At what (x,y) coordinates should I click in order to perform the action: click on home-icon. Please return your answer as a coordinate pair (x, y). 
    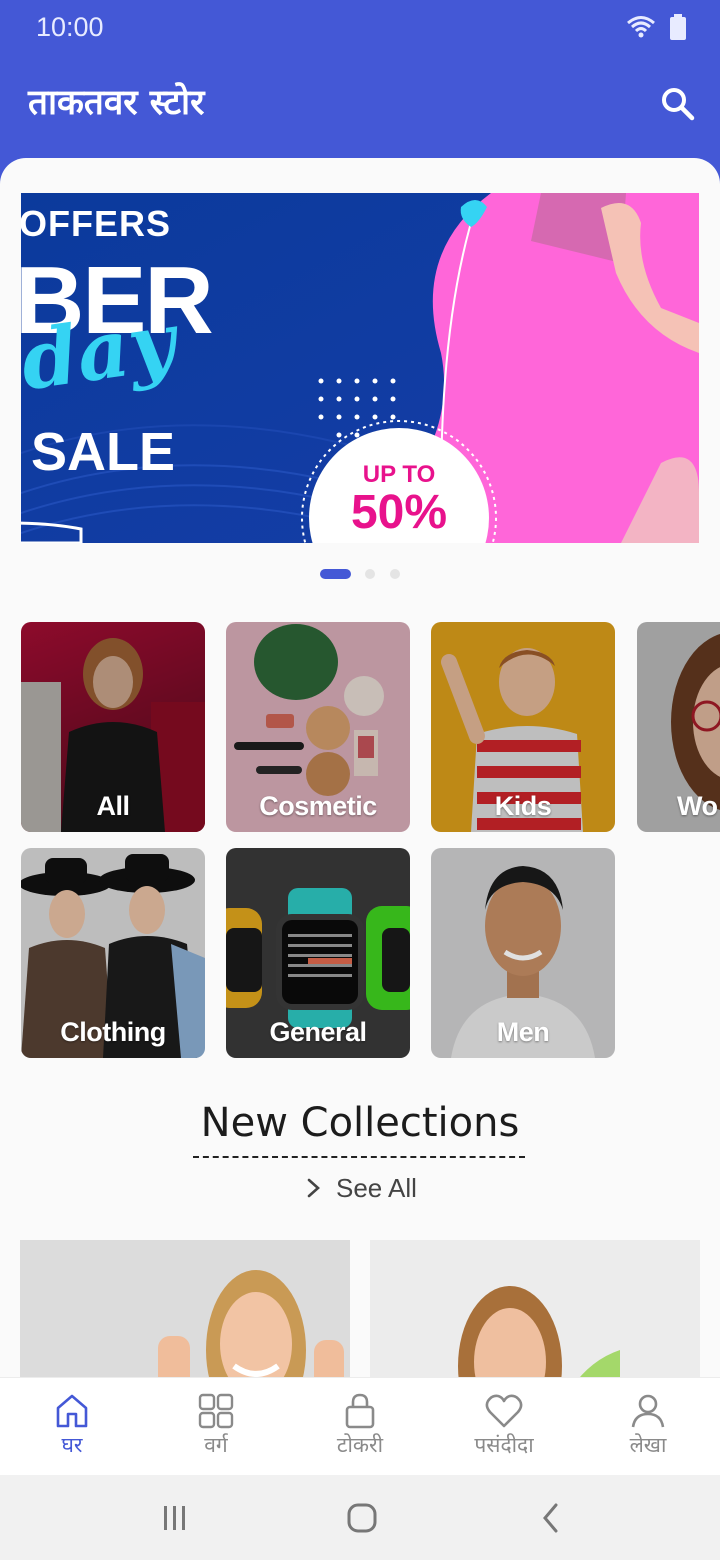
    Looking at the image, I should click on (72, 1411).